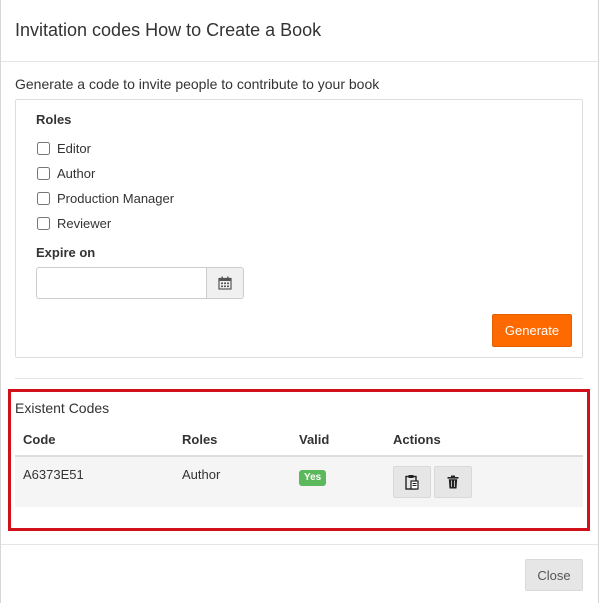 The height and width of the screenshot is (603, 599). I want to click on expire-date-input, so click(121, 283).